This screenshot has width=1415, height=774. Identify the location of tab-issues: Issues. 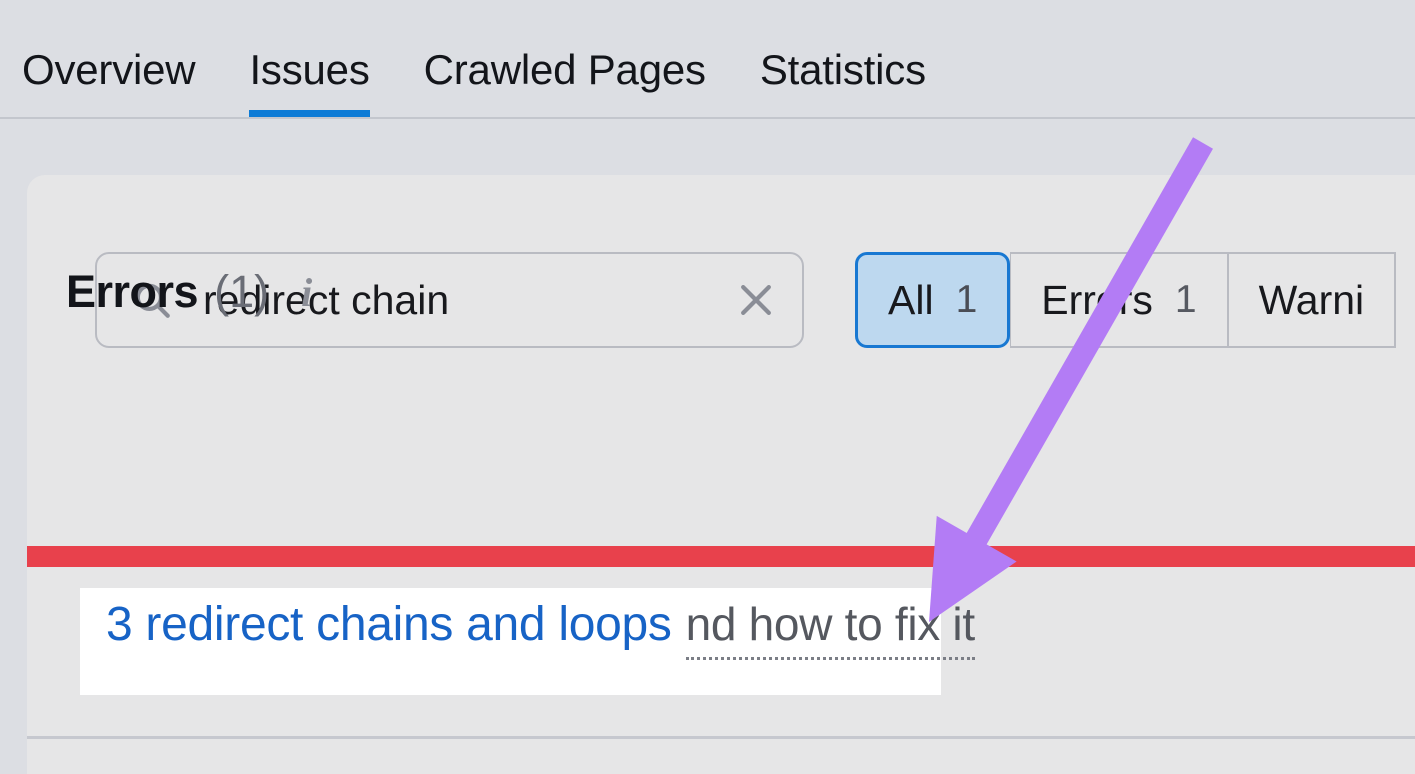
(310, 83).